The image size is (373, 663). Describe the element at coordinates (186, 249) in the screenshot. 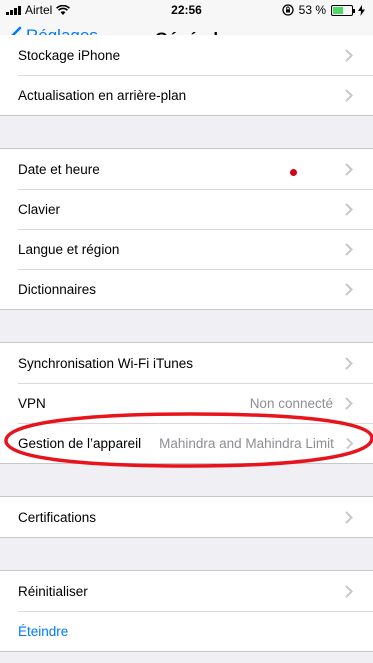

I see `row-langue-et-region: Langue et région` at that location.